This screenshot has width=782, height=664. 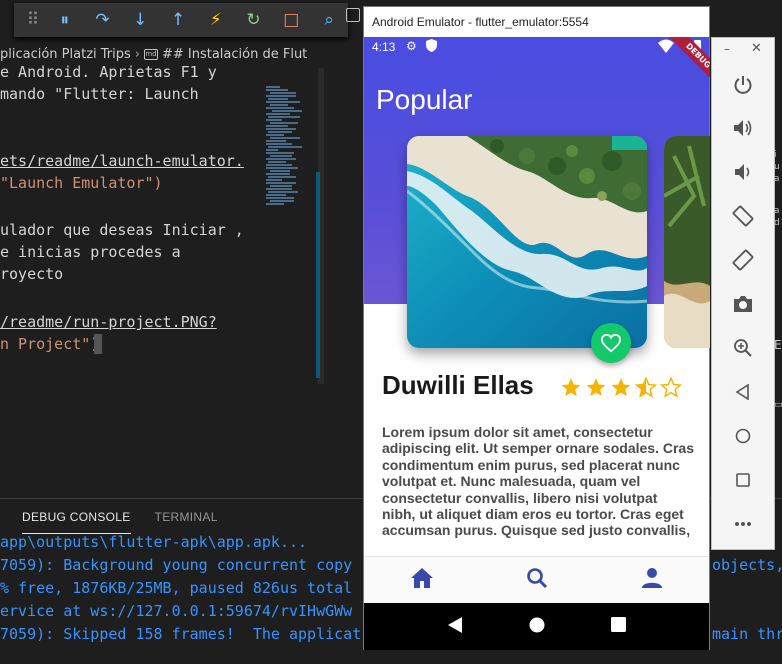 What do you see at coordinates (254, 20) in the screenshot?
I see `restart-icon: ↻` at bounding box center [254, 20].